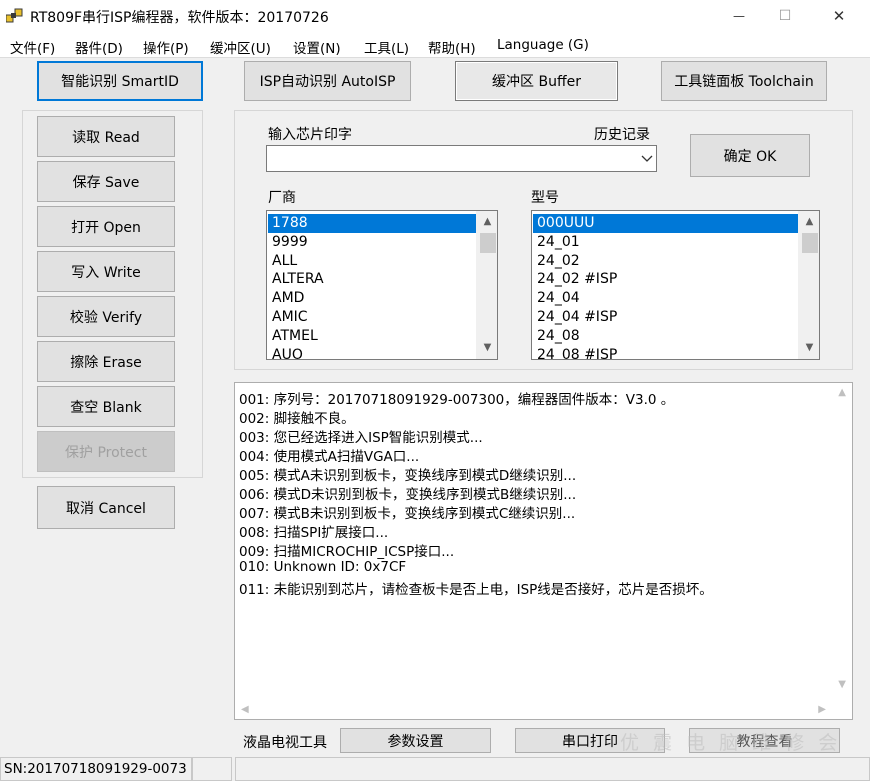  What do you see at coordinates (665, 317) in the screenshot?
I see `model-item: 24_04 #ISP` at bounding box center [665, 317].